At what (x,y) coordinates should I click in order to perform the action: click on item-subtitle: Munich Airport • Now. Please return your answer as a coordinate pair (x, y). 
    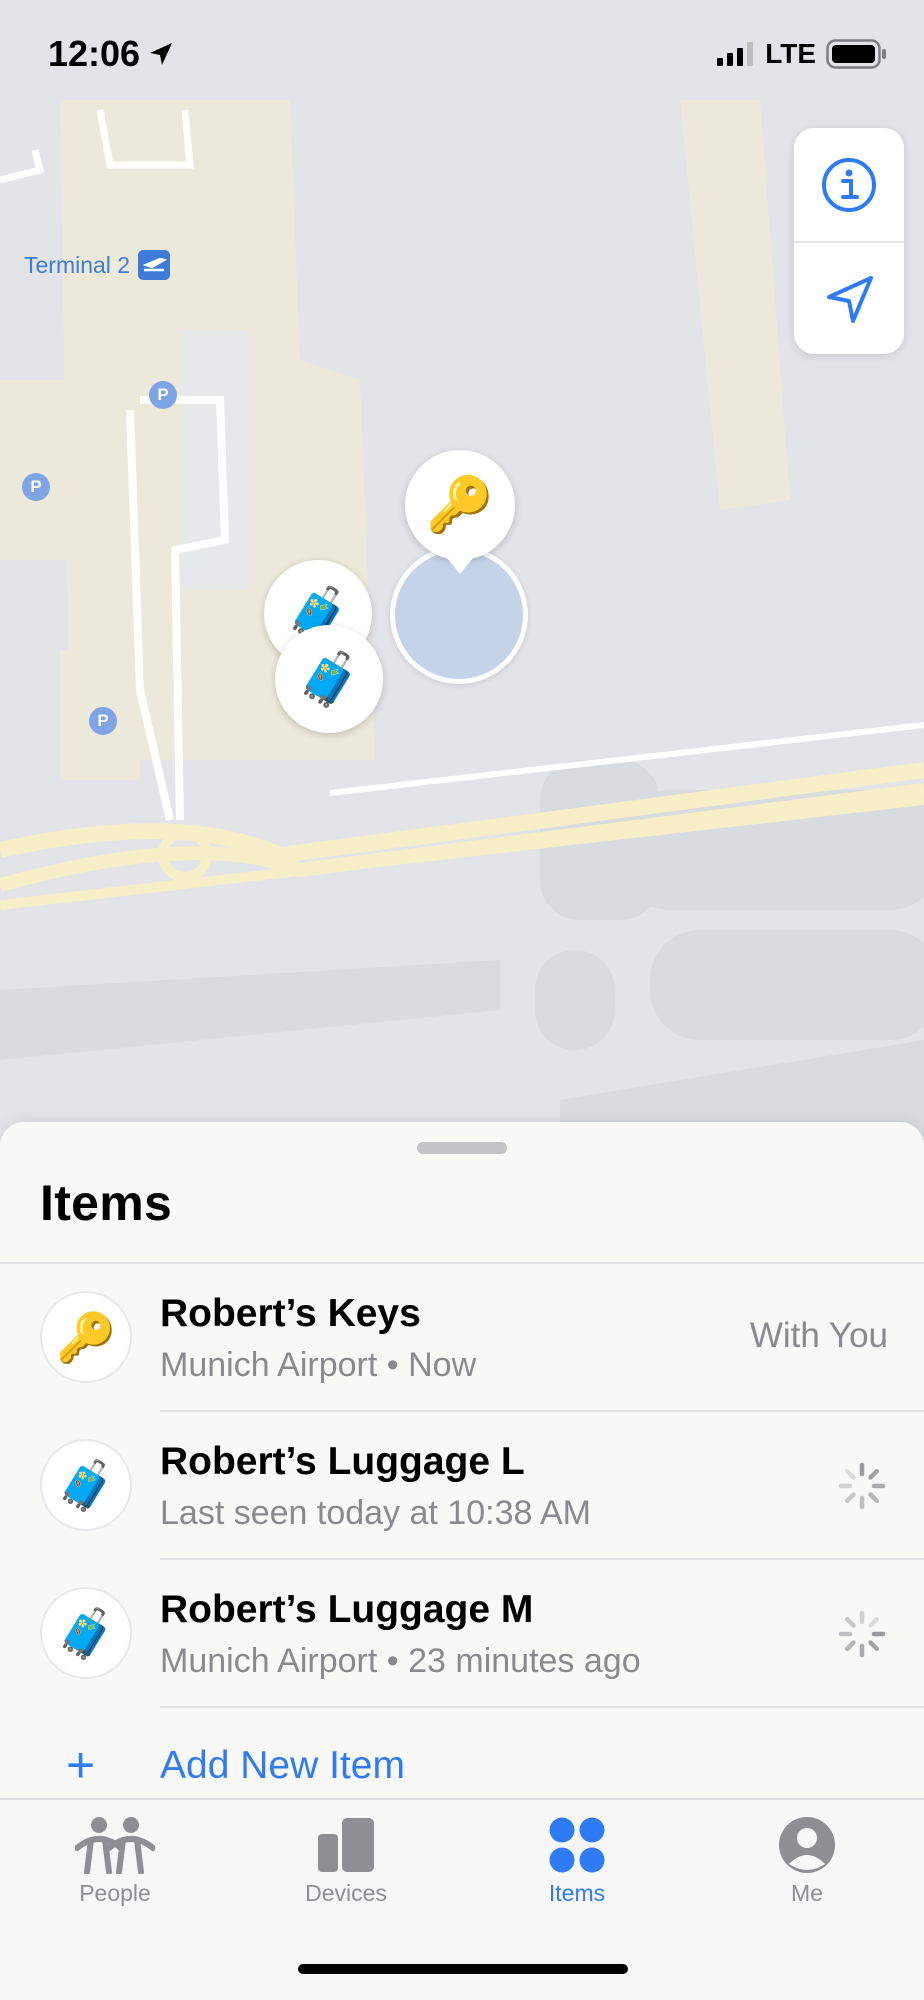
    Looking at the image, I should click on (318, 1365).